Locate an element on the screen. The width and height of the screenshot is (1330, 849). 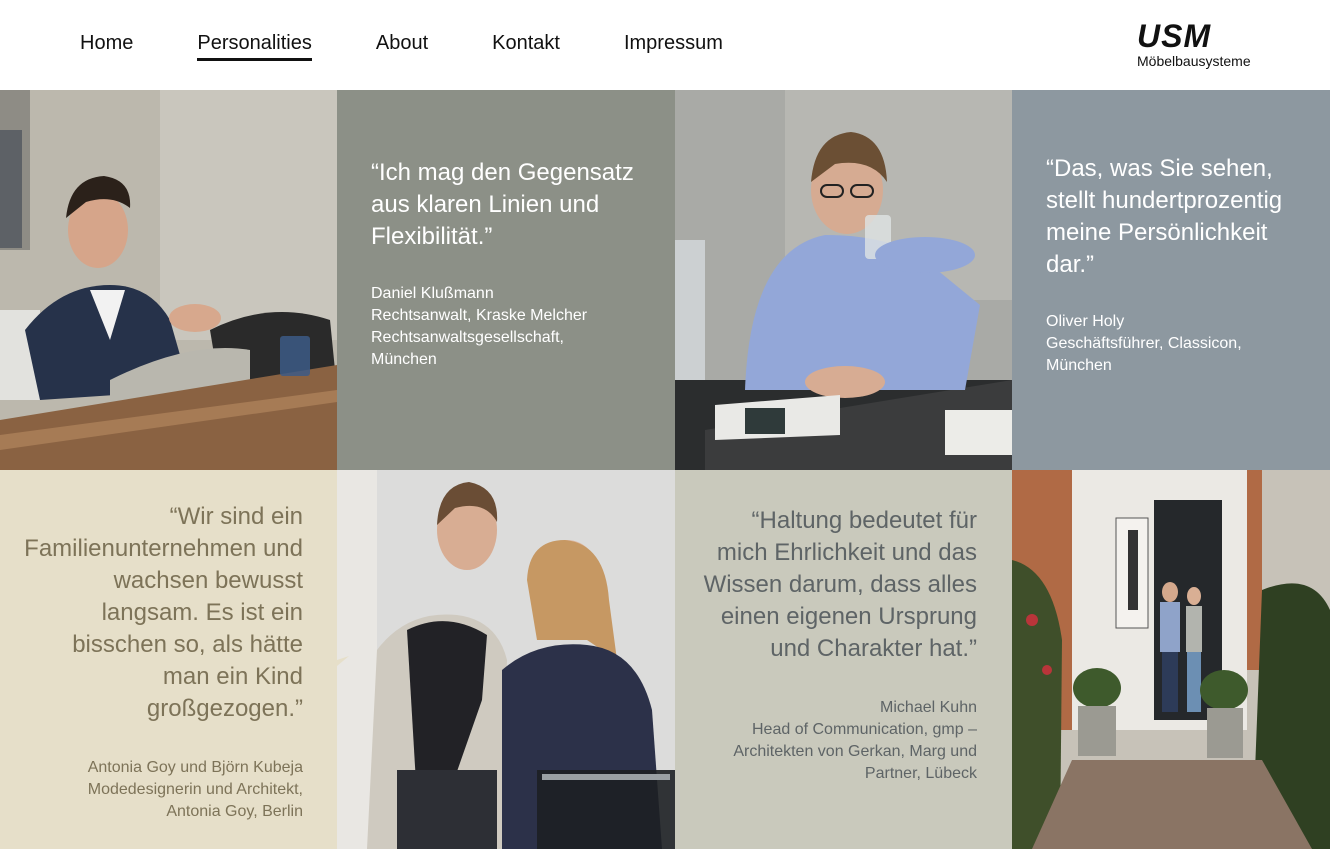
author-role: Modedesignerin und Architekt, is located at coordinates (195, 789).